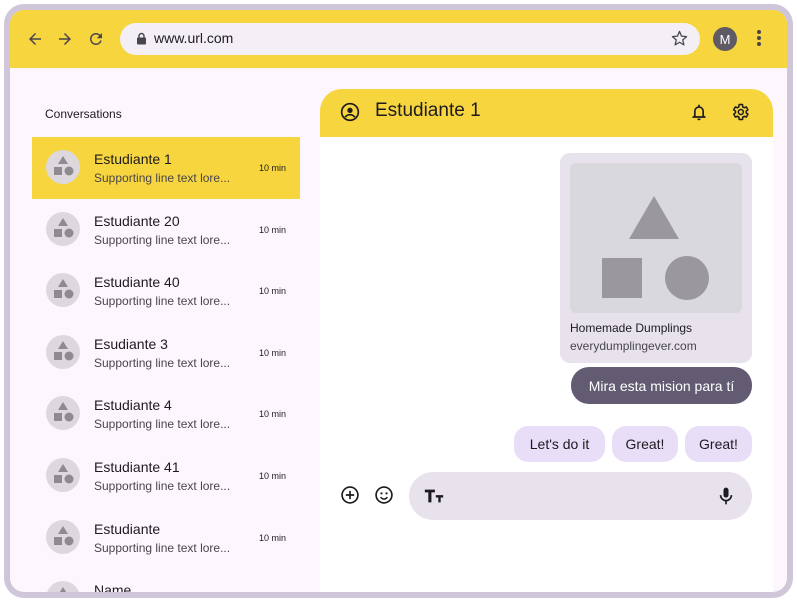 This screenshot has height=602, width=797. What do you see at coordinates (428, 110) in the screenshot?
I see `chat-title: Estudiante 1` at bounding box center [428, 110].